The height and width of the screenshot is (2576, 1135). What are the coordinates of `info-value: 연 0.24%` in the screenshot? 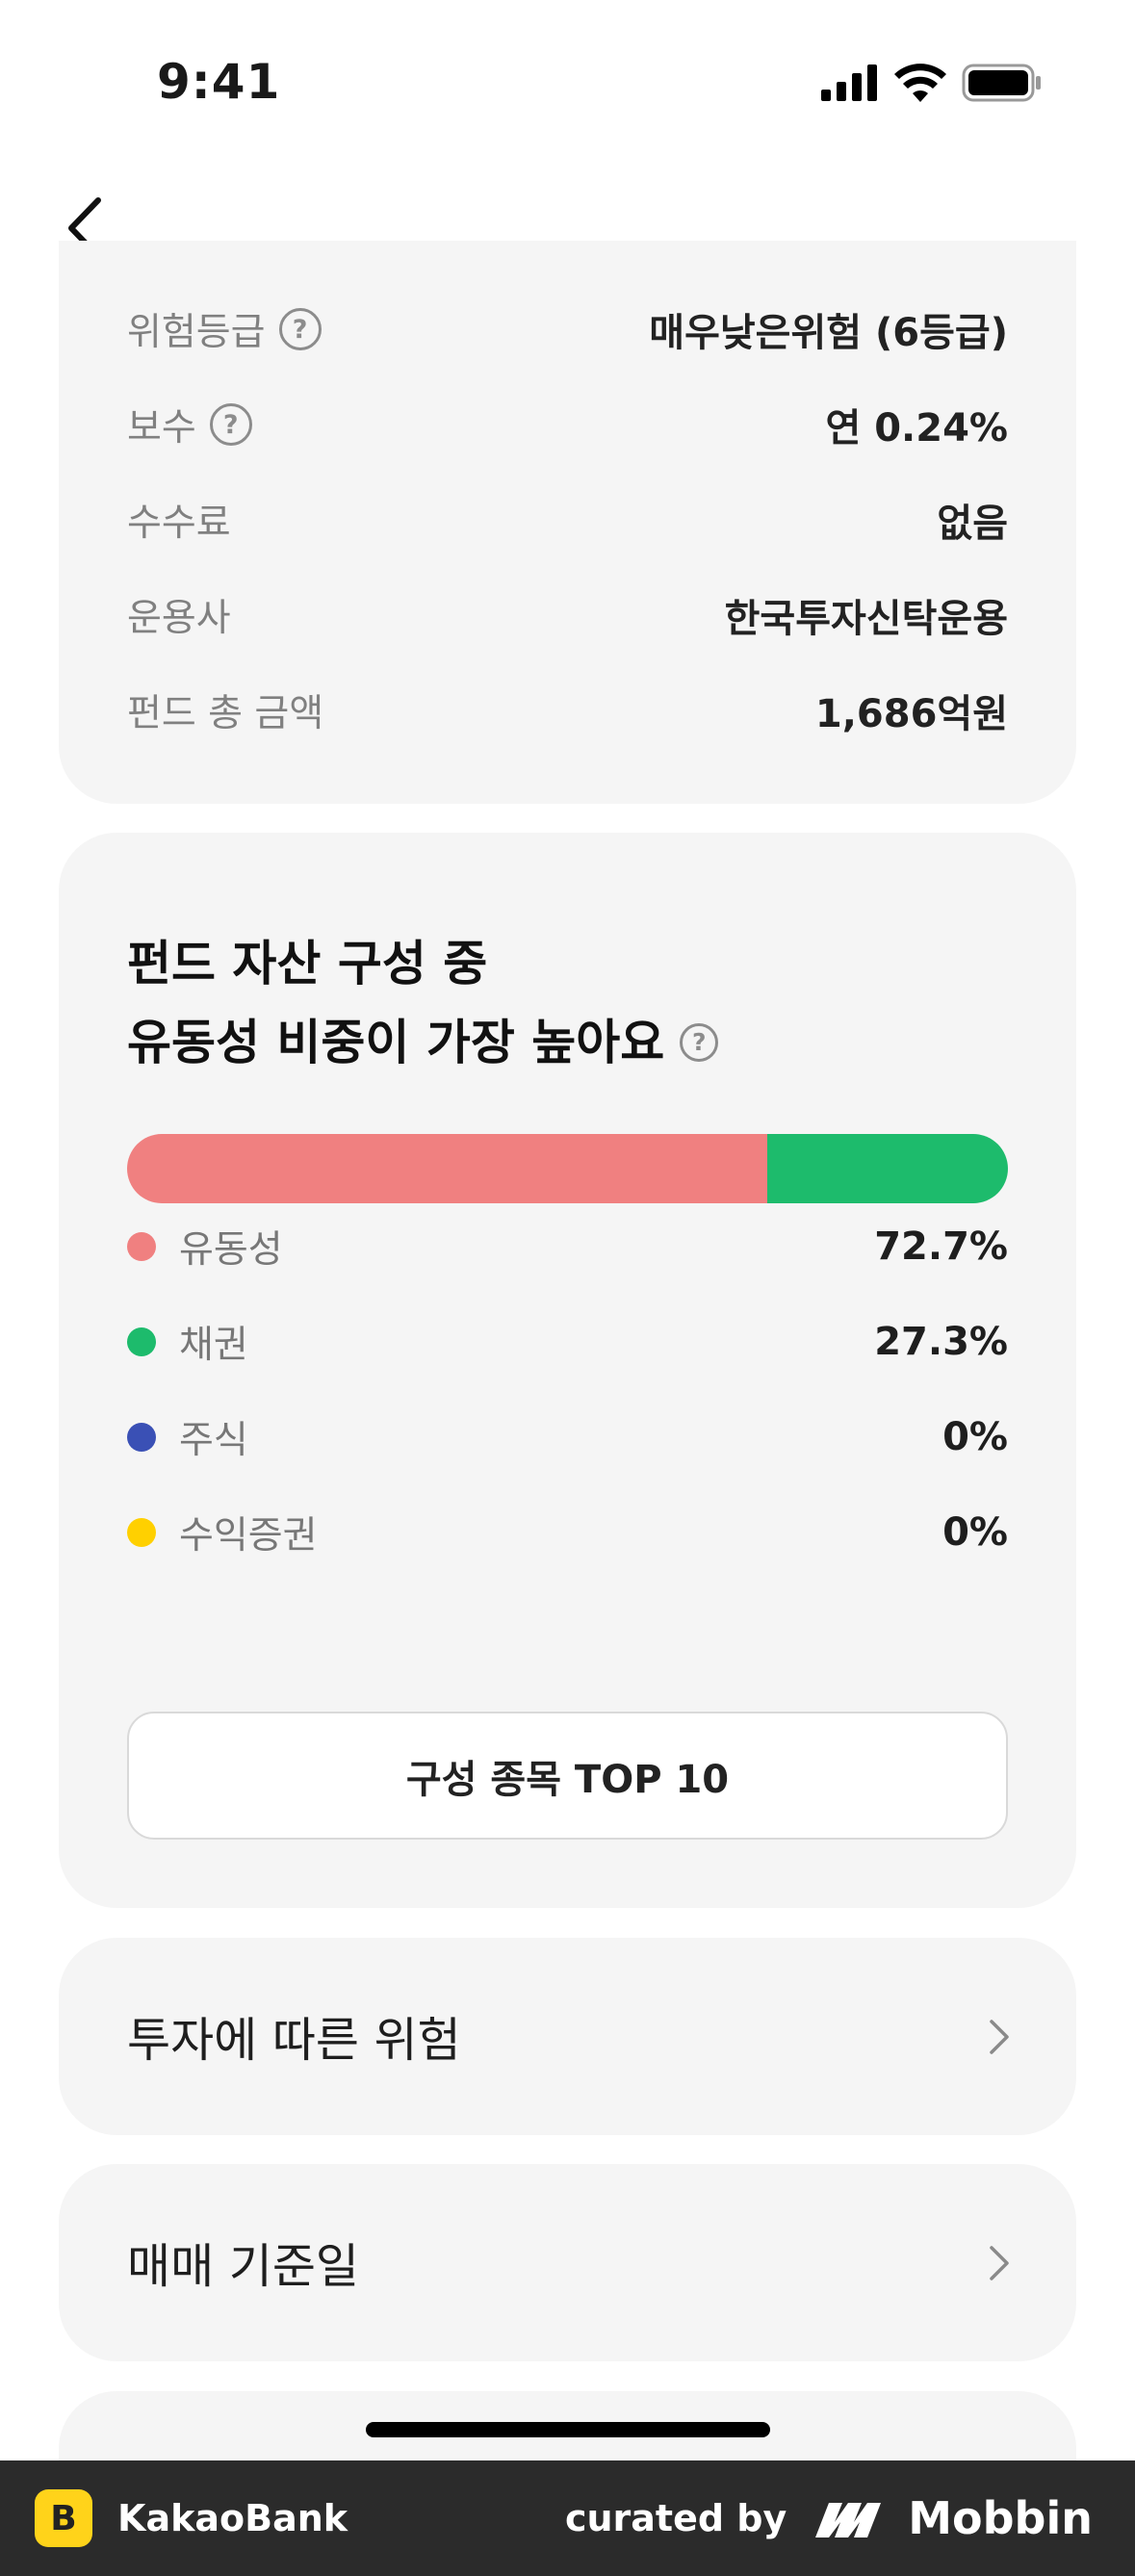 It's located at (917, 428).